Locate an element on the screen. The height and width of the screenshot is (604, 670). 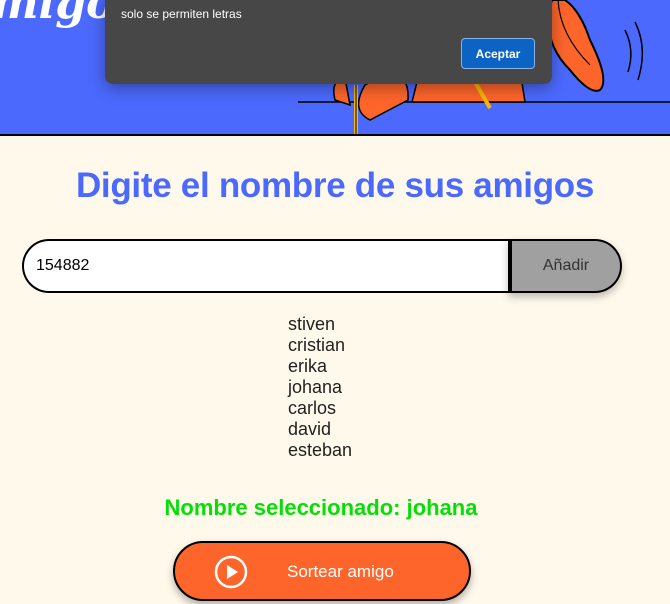
play-circle-icon is located at coordinates (231, 572).